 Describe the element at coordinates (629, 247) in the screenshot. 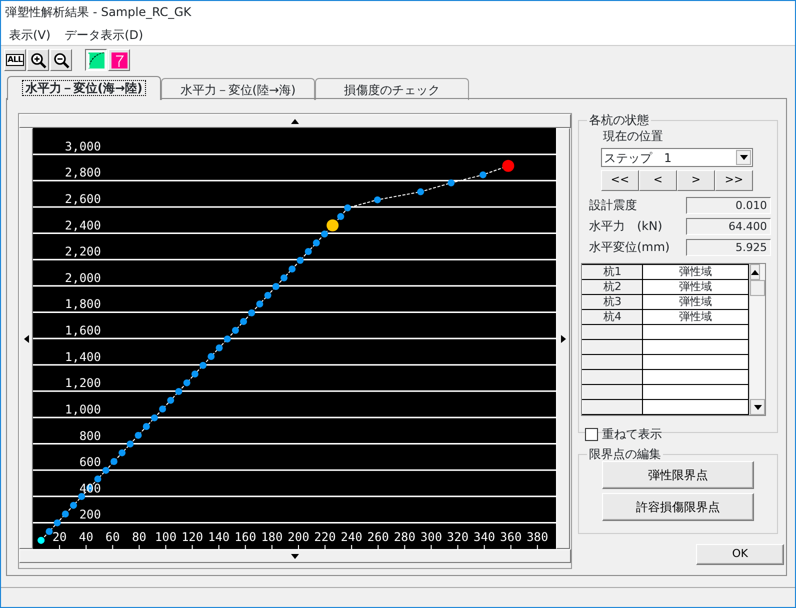

I see `field-label: 水平変位(mm)` at that location.